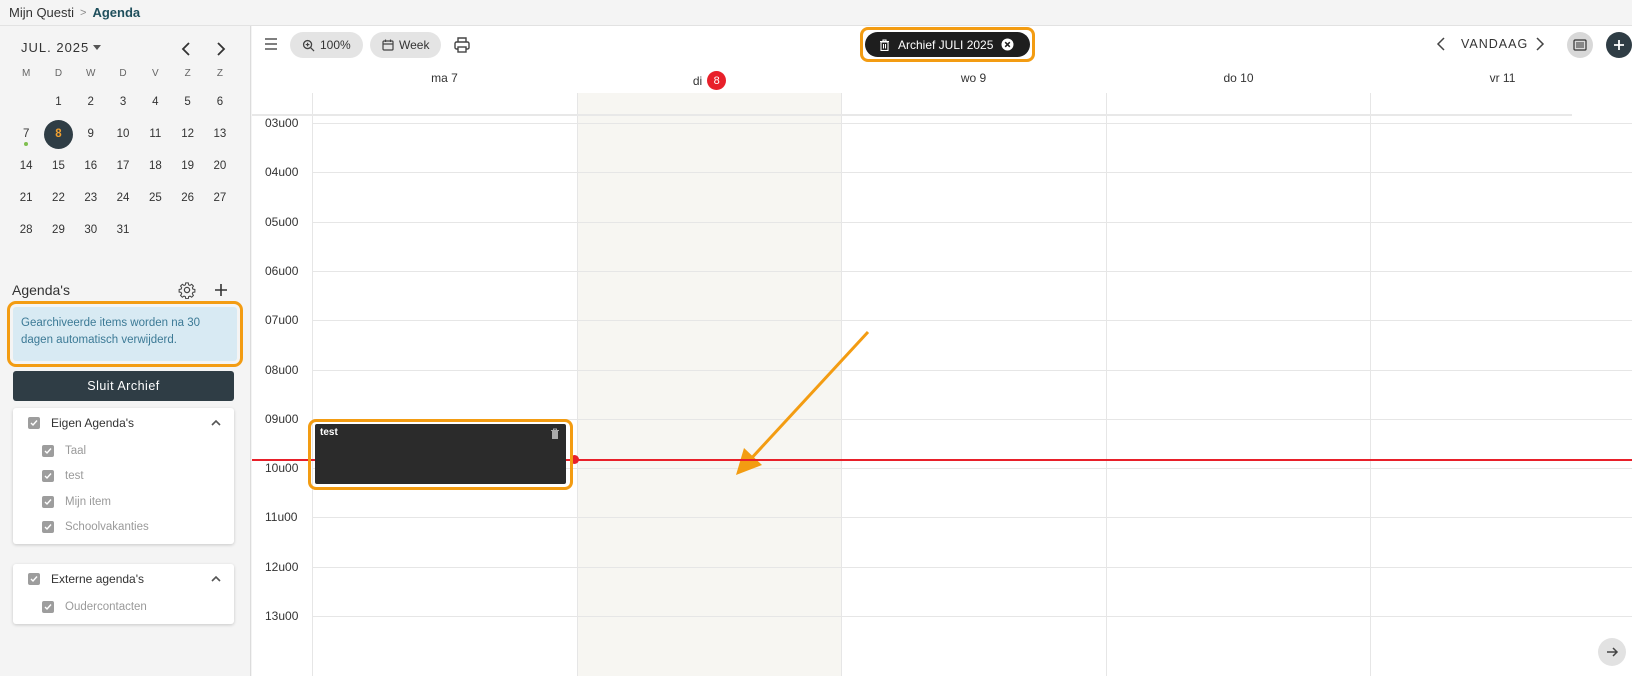  I want to click on weekday-label: D, so click(123, 73).